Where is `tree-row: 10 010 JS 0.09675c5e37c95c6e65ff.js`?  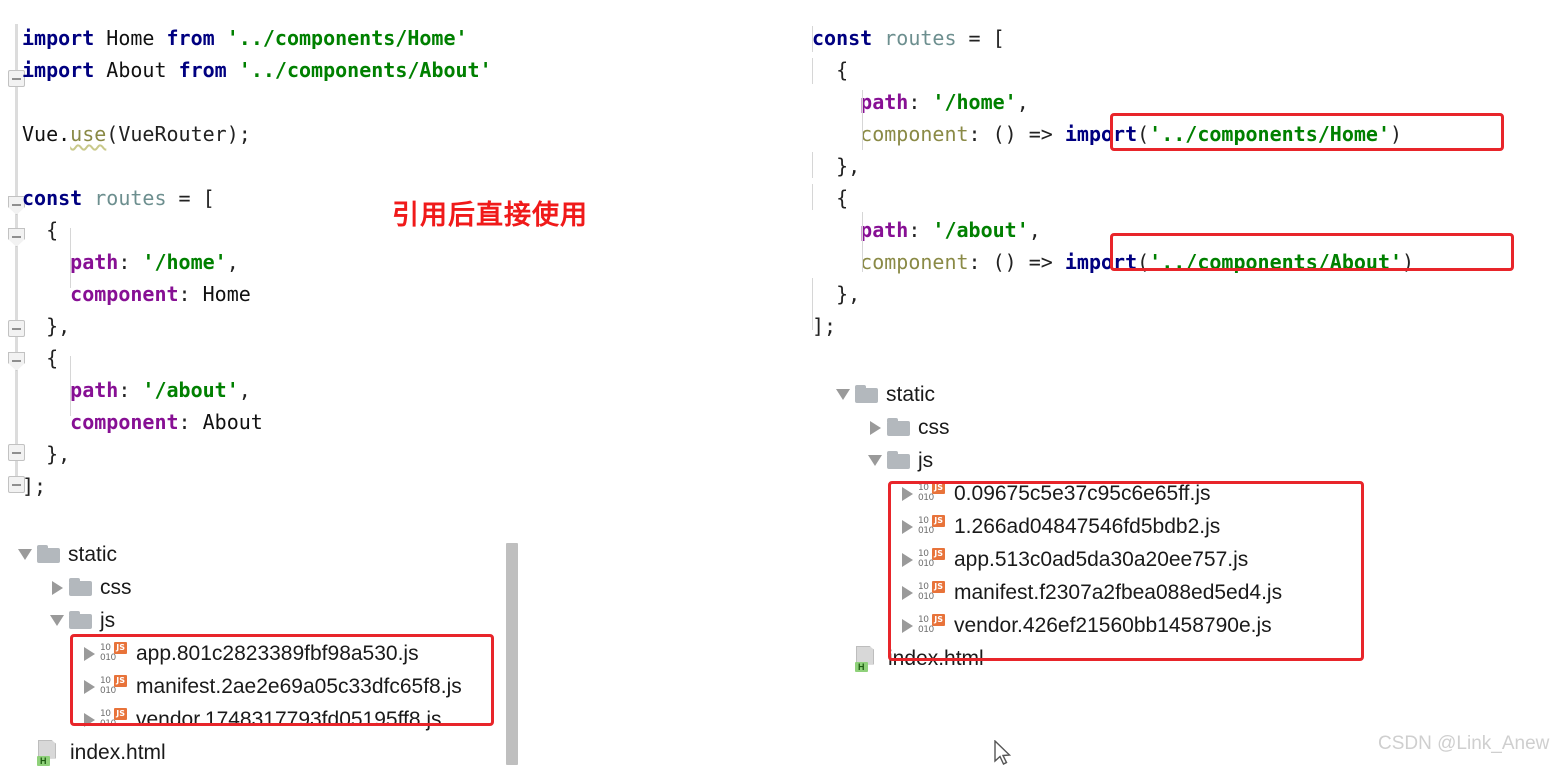 tree-row: 10 010 JS 0.09675c5e37c95c6e65ff.js is located at coordinates (1112, 493).